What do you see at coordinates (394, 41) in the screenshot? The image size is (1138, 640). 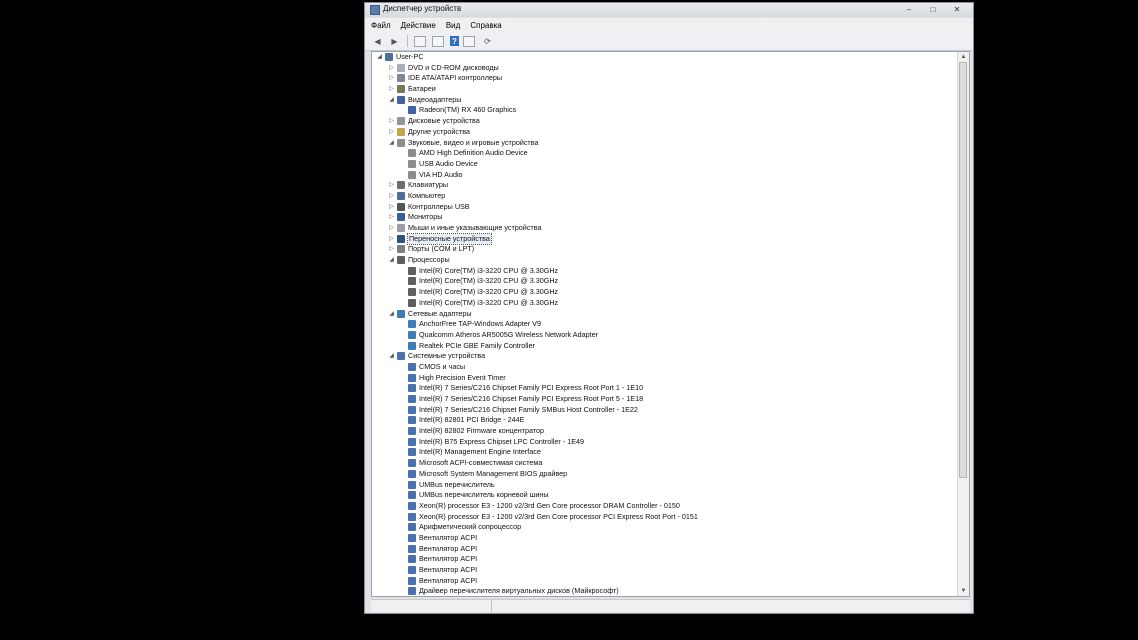 I see `forward-icon: ▶` at bounding box center [394, 41].